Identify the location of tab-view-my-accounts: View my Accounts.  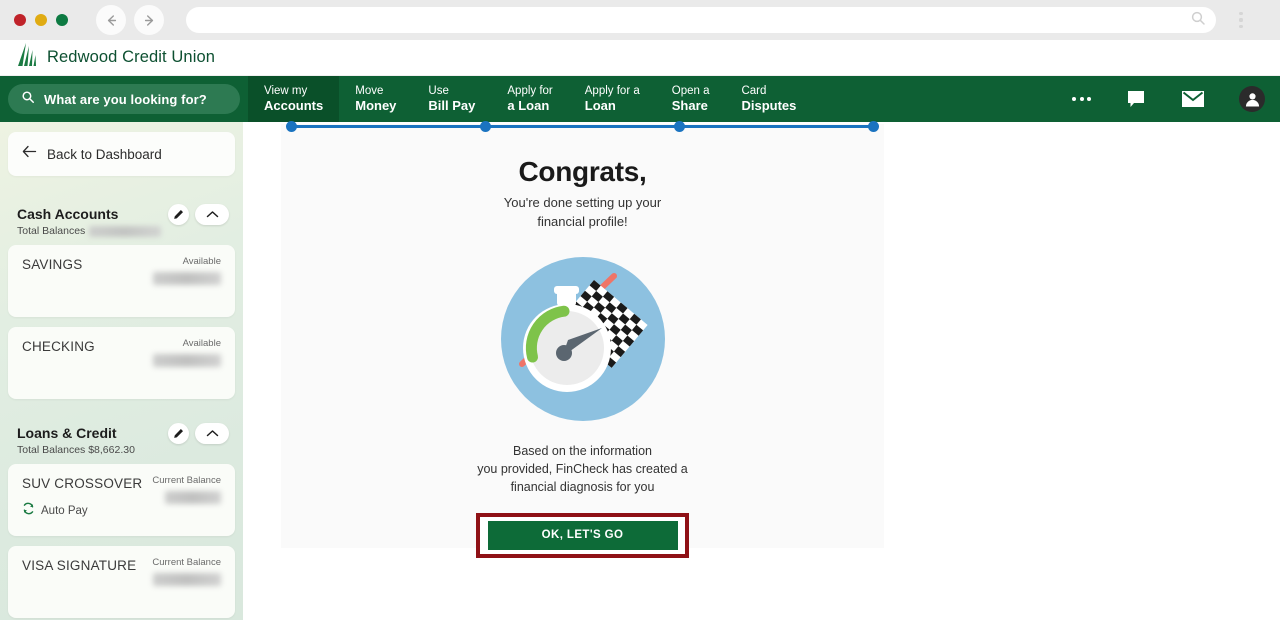
(294, 99).